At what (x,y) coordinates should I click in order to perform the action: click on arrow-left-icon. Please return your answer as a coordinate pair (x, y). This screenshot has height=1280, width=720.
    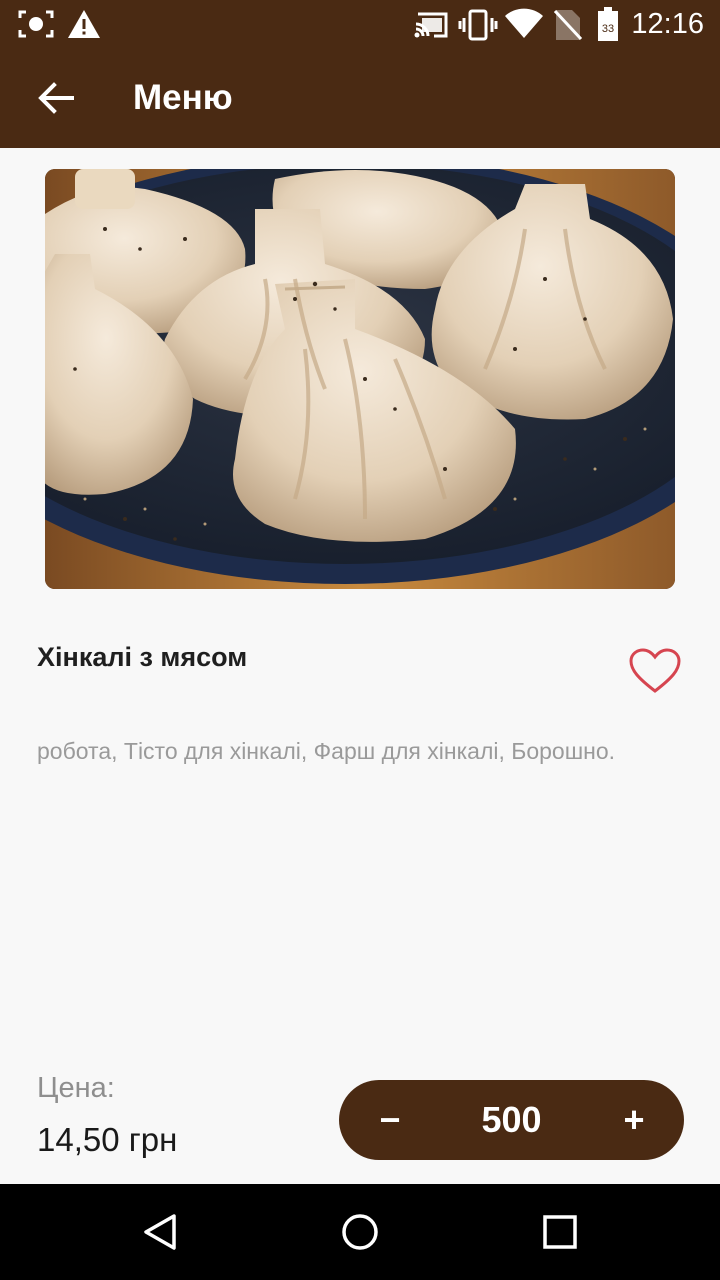
    Looking at the image, I should click on (56, 98).